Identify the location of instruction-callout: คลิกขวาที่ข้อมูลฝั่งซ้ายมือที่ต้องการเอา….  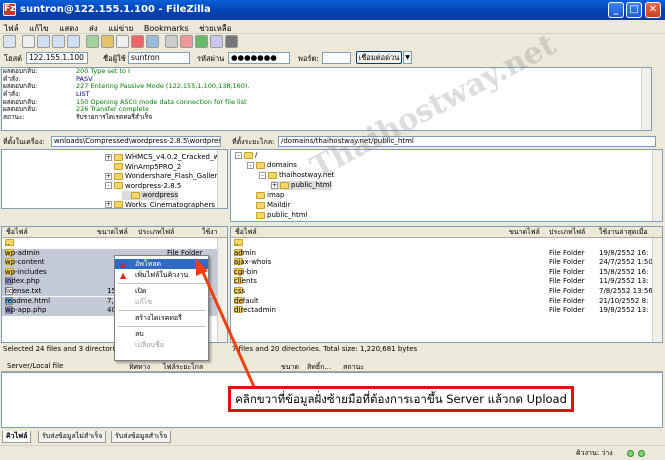
(401, 399).